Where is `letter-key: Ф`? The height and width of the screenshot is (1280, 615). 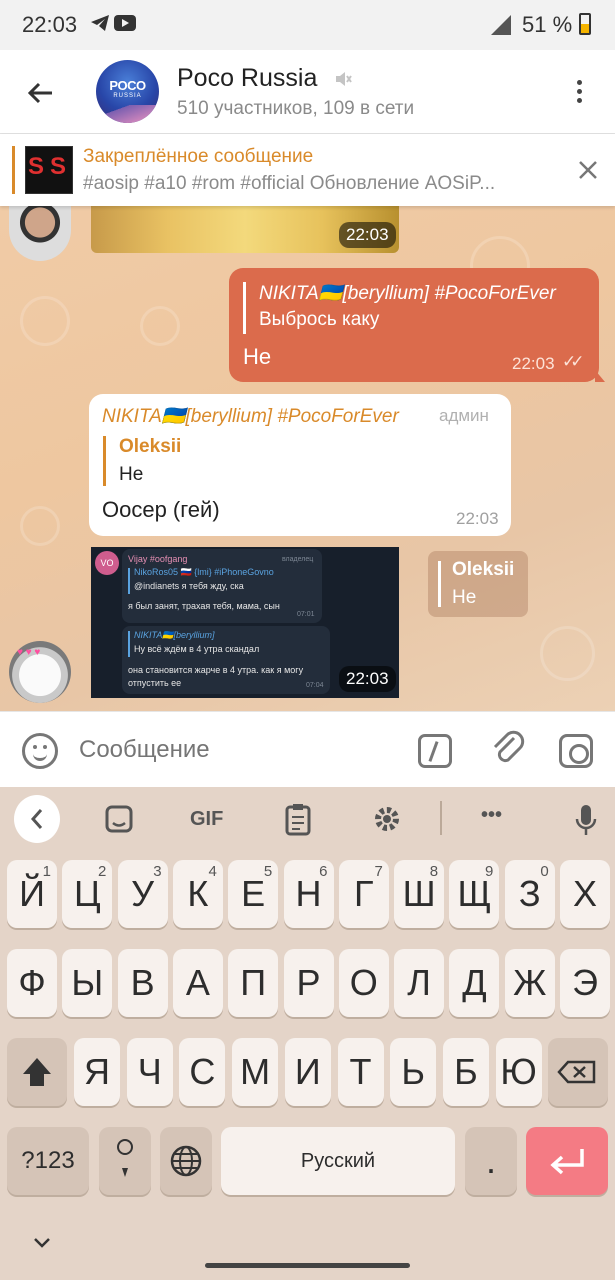 letter-key: Ф is located at coordinates (32, 983).